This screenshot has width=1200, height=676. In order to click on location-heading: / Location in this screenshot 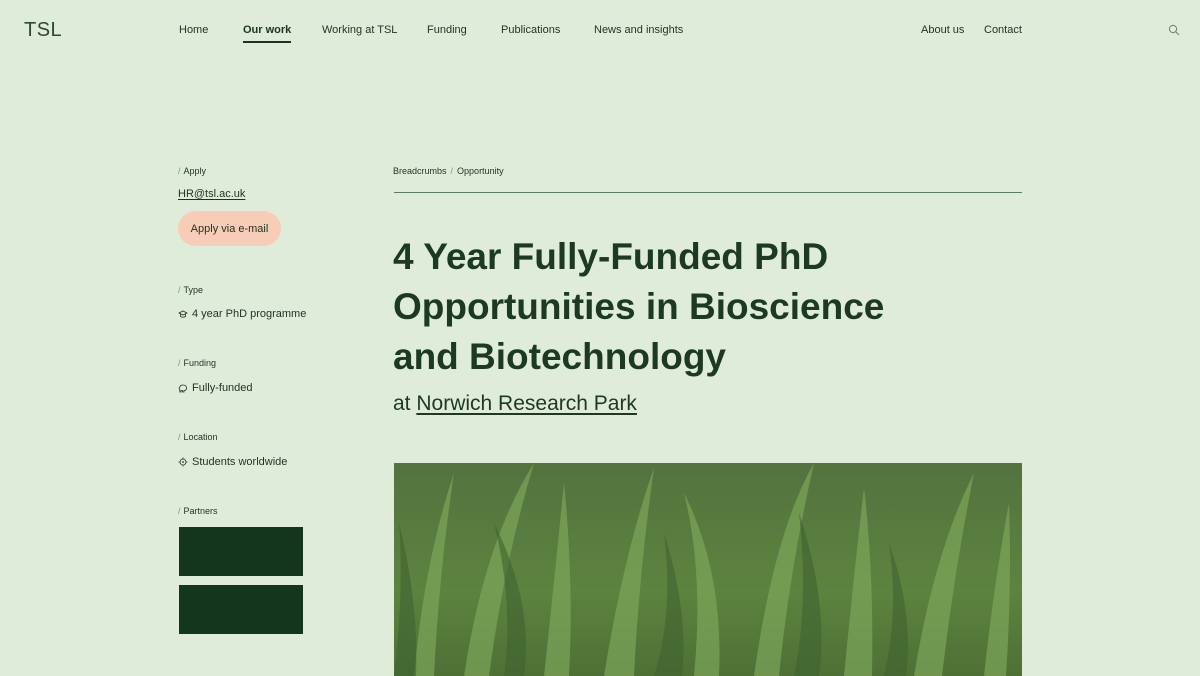, I will do `click(198, 437)`.